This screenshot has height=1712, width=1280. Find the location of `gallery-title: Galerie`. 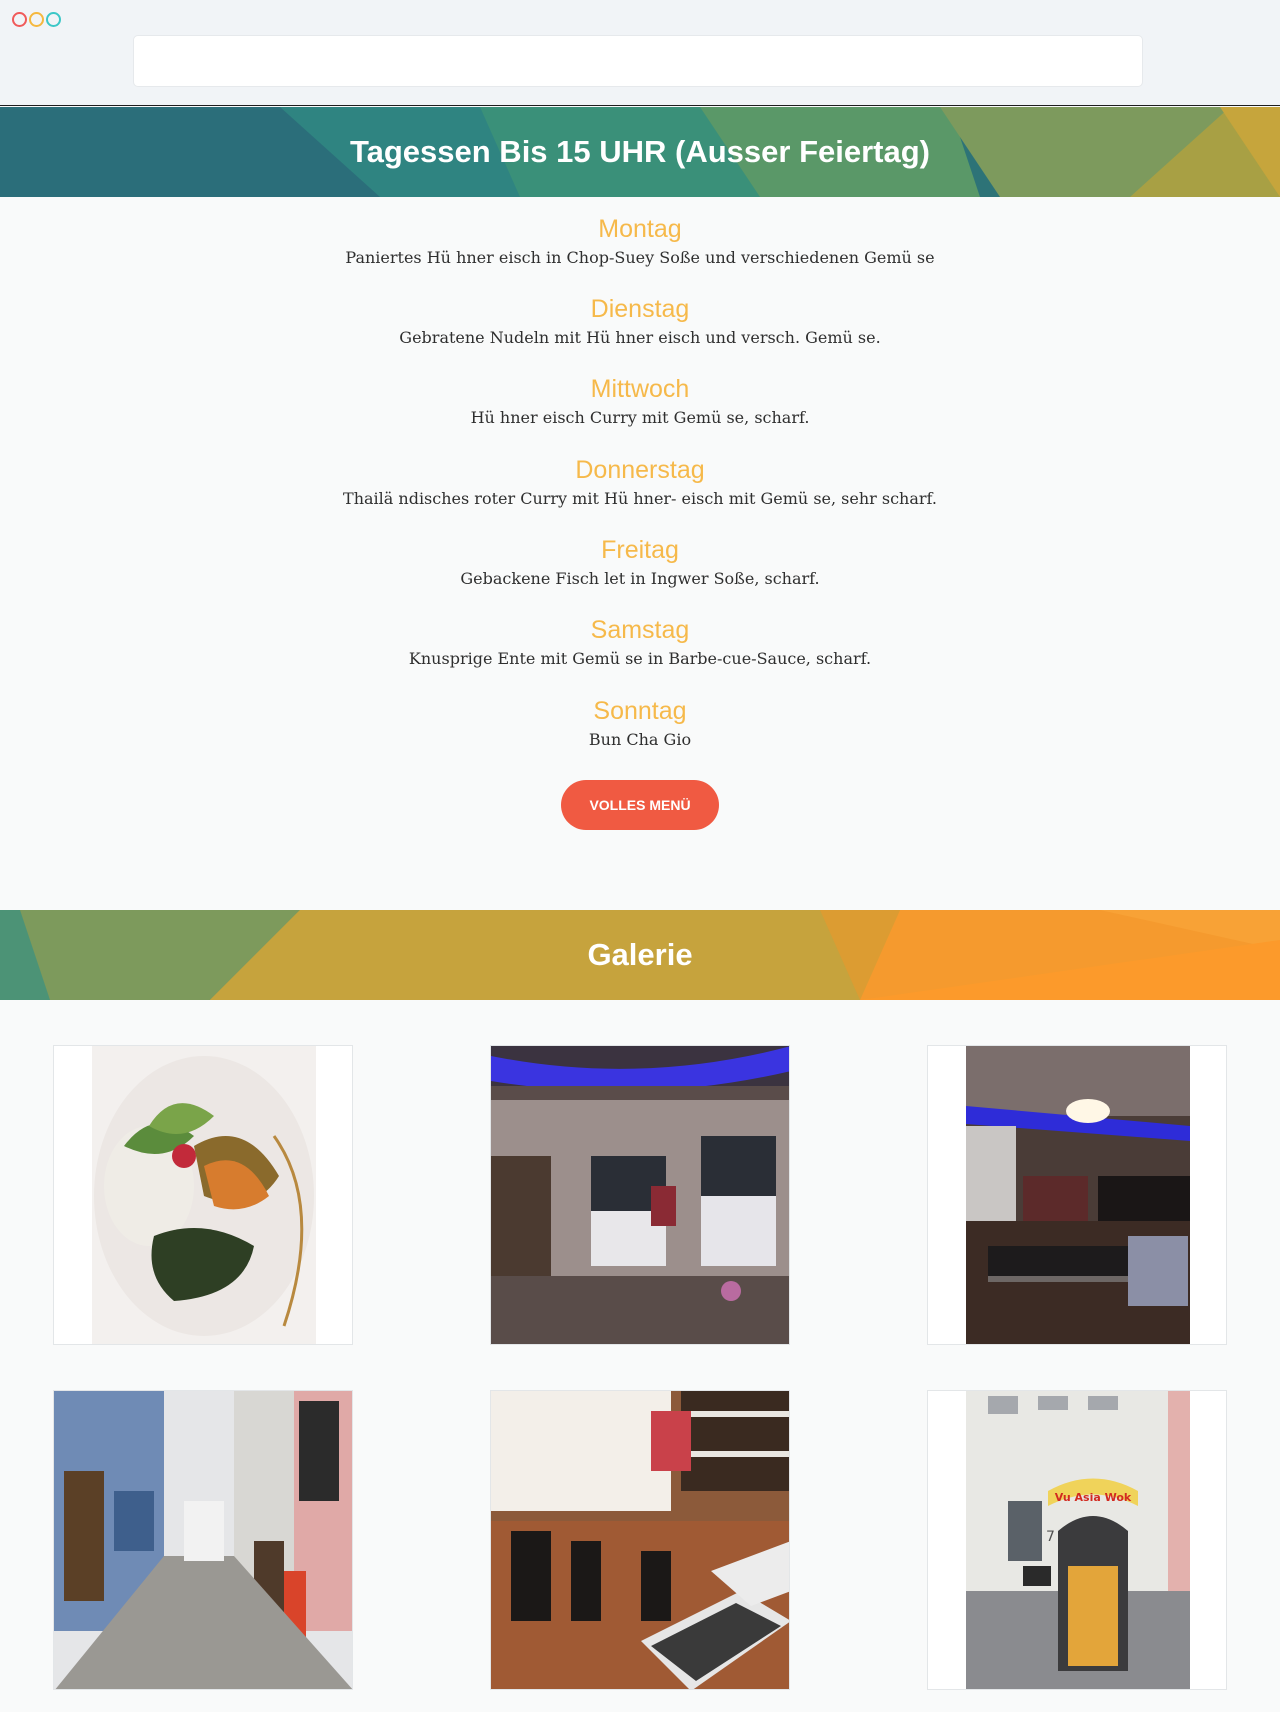

gallery-title: Galerie is located at coordinates (640, 954).